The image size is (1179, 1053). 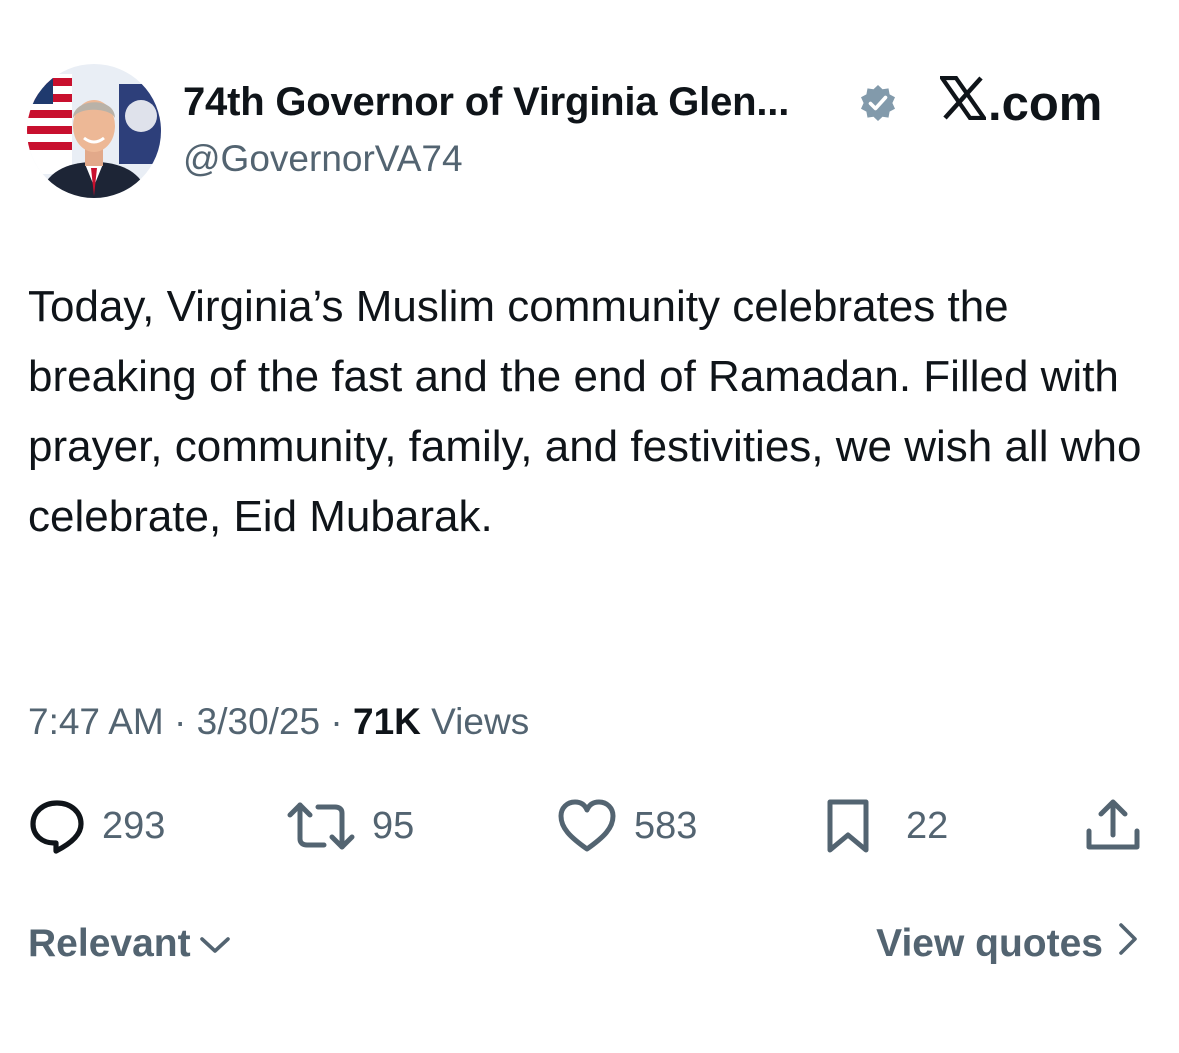 What do you see at coordinates (1128, 944) in the screenshot?
I see `chevron-right-icon` at bounding box center [1128, 944].